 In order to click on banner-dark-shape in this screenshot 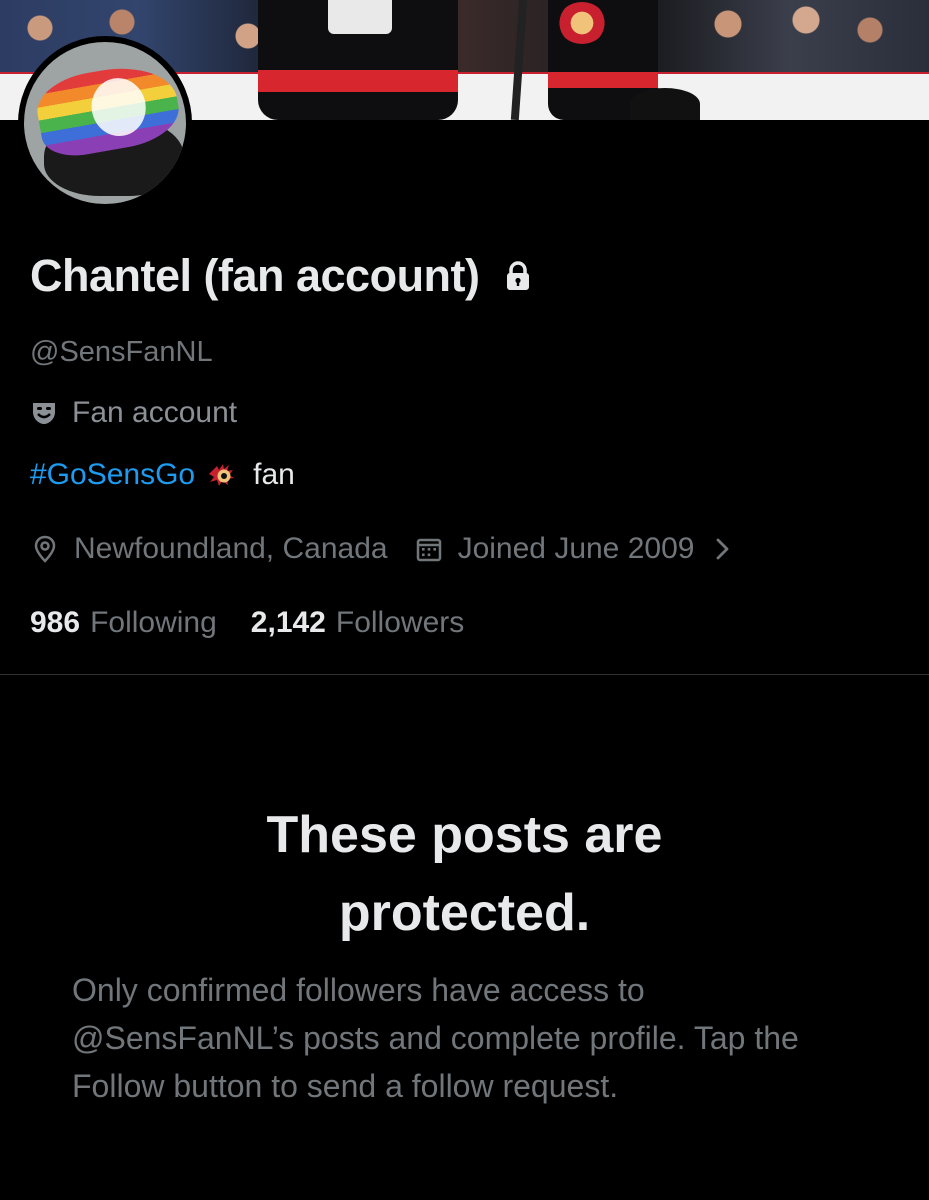, I will do `click(665, 104)`.